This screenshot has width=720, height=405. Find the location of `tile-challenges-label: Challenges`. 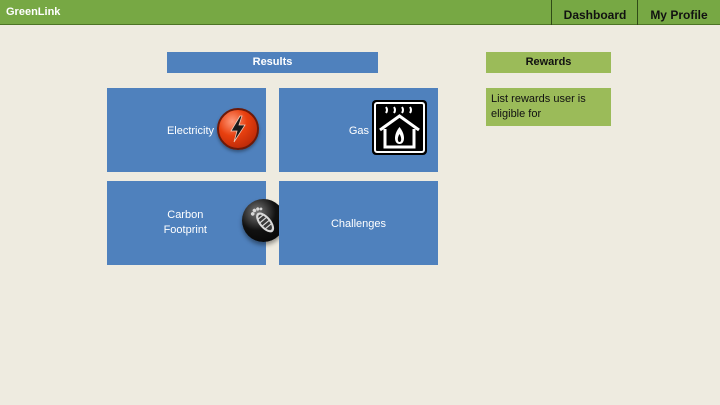

tile-challenges-label: Challenges is located at coordinates (358, 224).